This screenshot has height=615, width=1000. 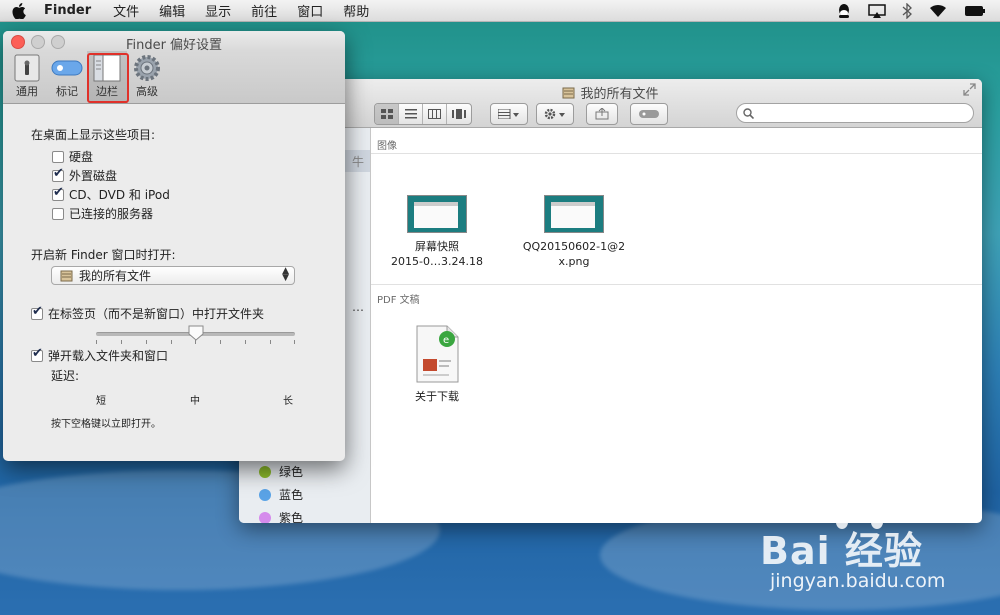 I want to click on column-view-icon, so click(x=434, y=114).